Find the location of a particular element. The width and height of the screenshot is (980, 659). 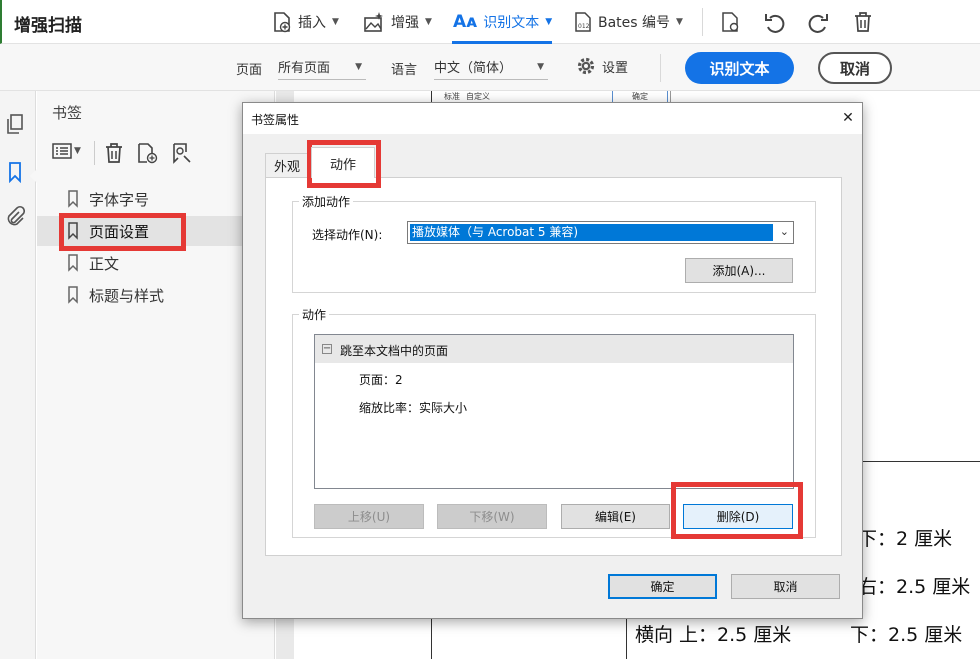

insert-page-icon is located at coordinates (282, 22).